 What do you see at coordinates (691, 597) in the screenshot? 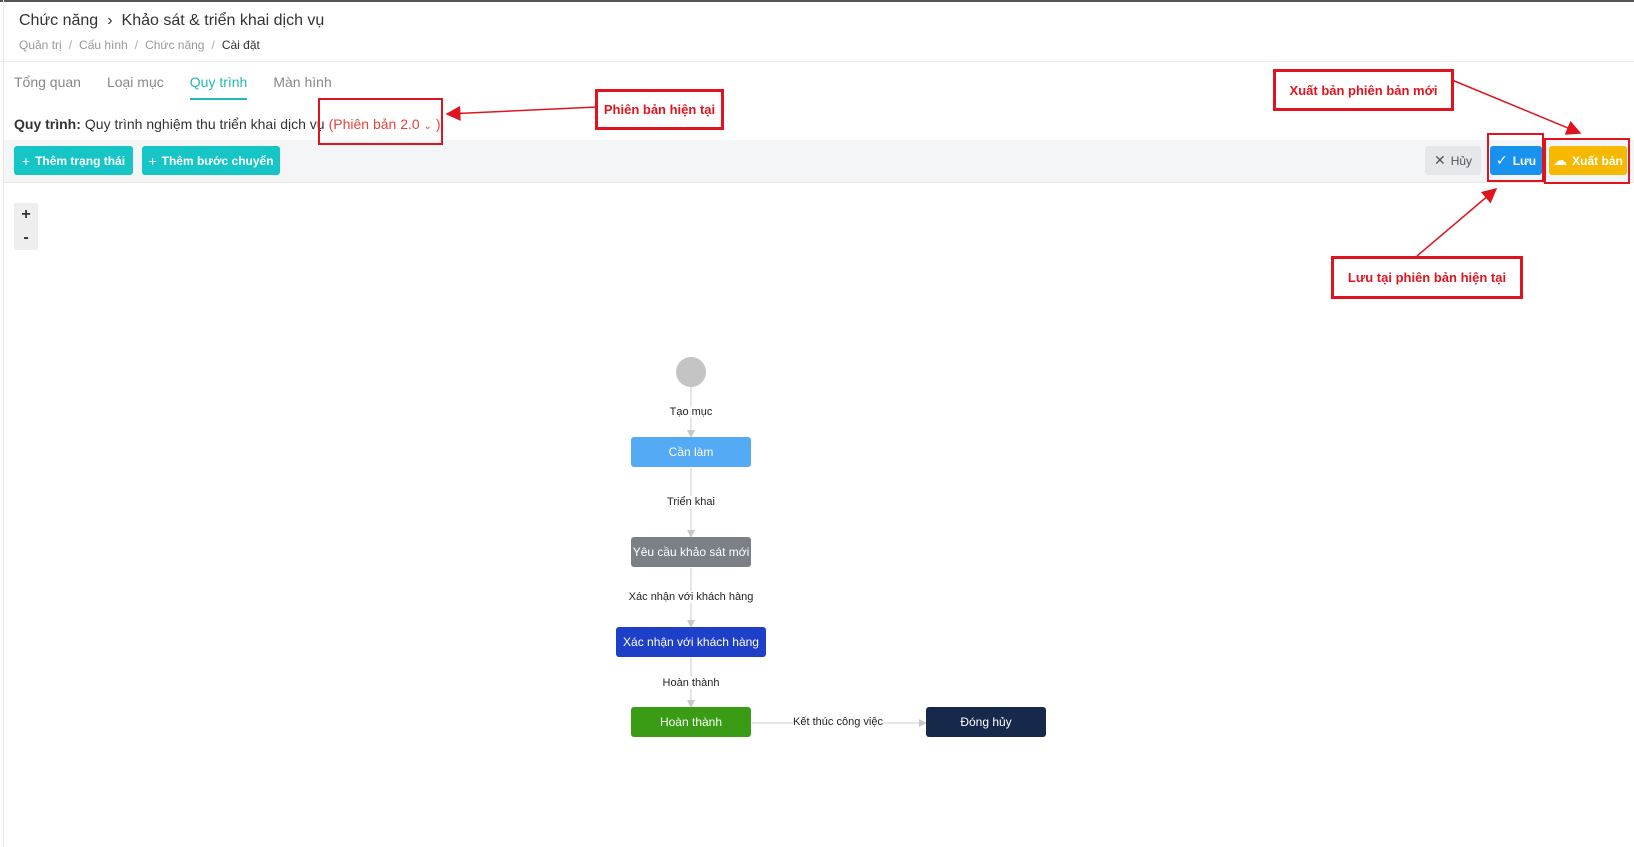
I see `edge-label-xac-nhan: Xác nhận với khách hàng` at bounding box center [691, 597].